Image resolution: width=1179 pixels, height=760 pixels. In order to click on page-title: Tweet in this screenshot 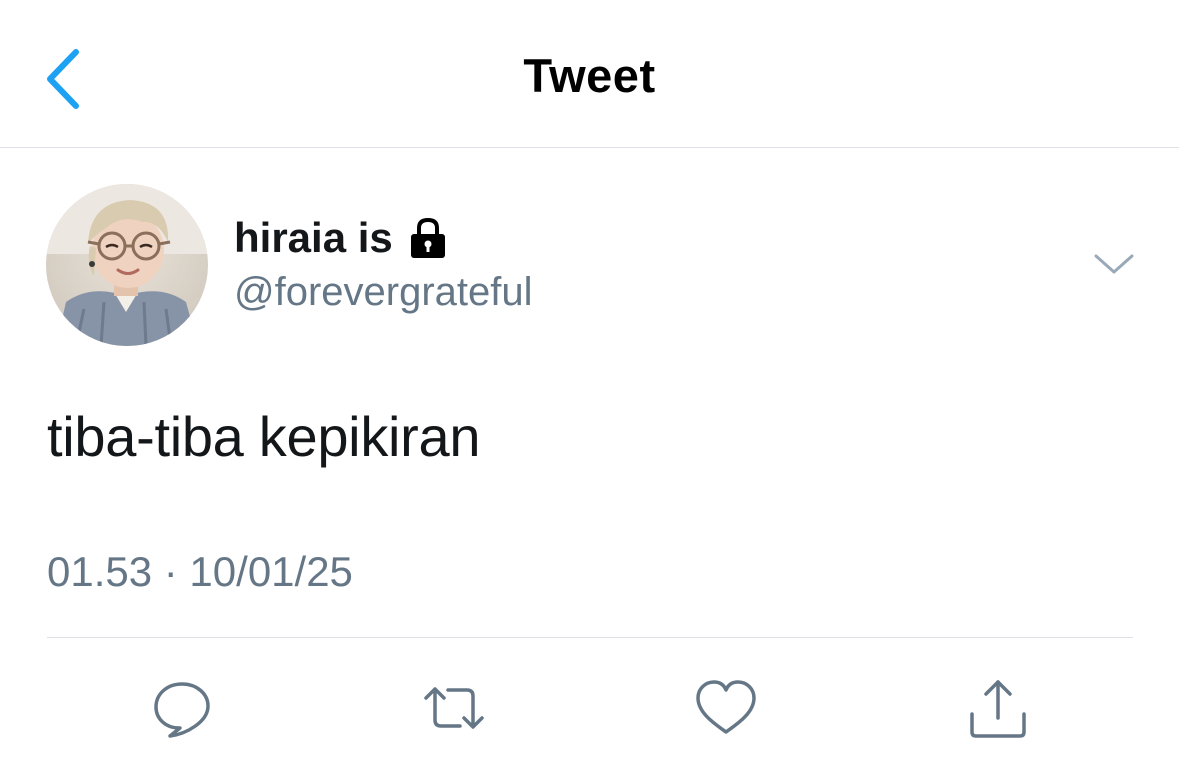, I will do `click(589, 75)`.